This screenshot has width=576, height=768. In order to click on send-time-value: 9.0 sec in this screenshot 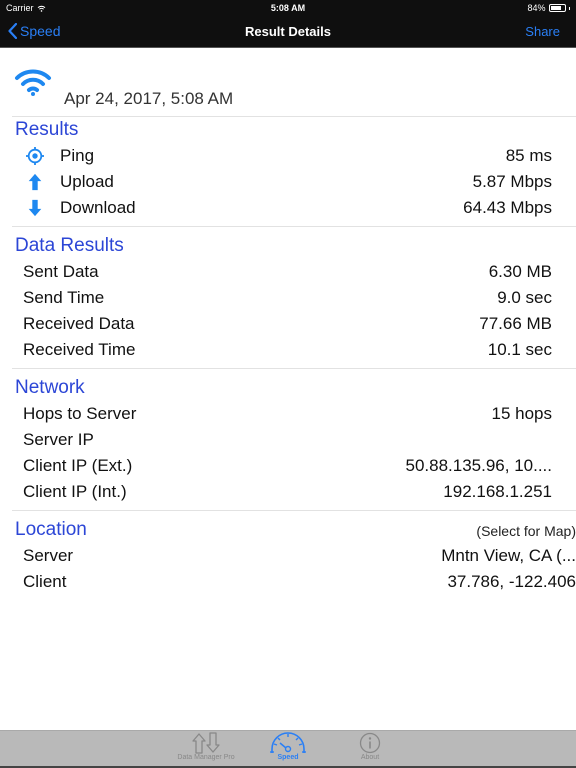, I will do `click(524, 297)`.